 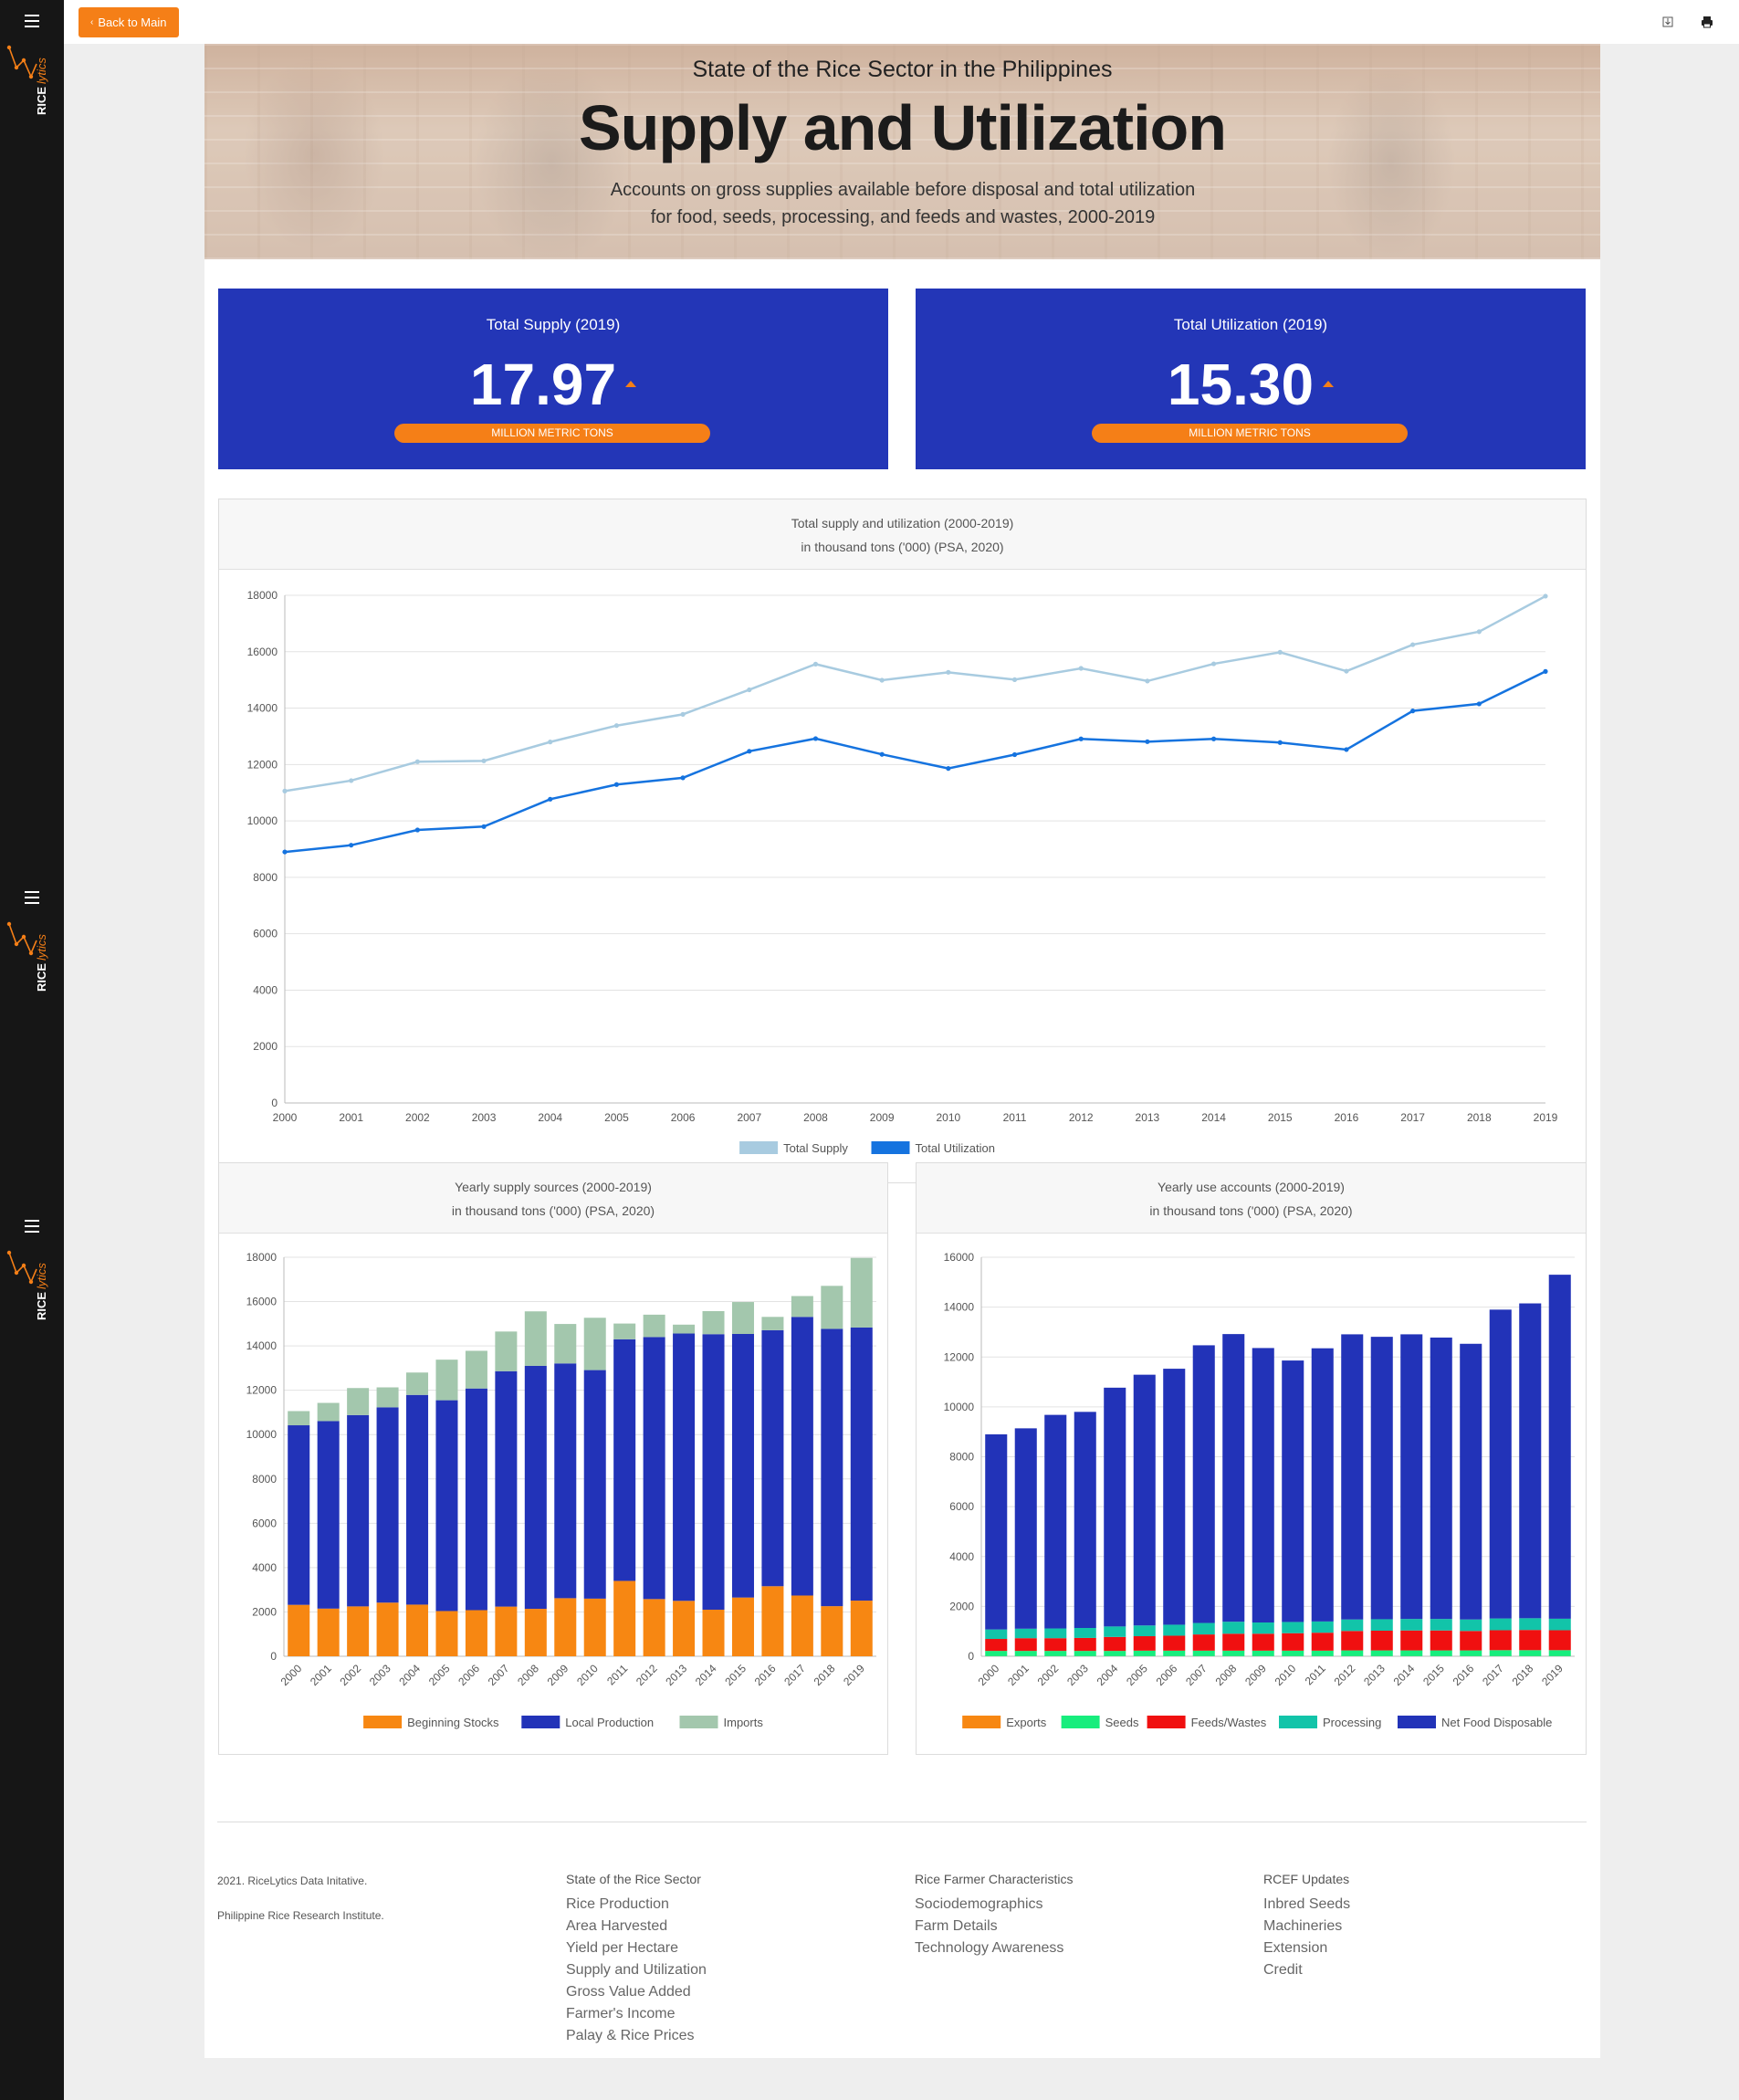 What do you see at coordinates (350, 1675) in the screenshot?
I see `x-tick-label: 2002` at bounding box center [350, 1675].